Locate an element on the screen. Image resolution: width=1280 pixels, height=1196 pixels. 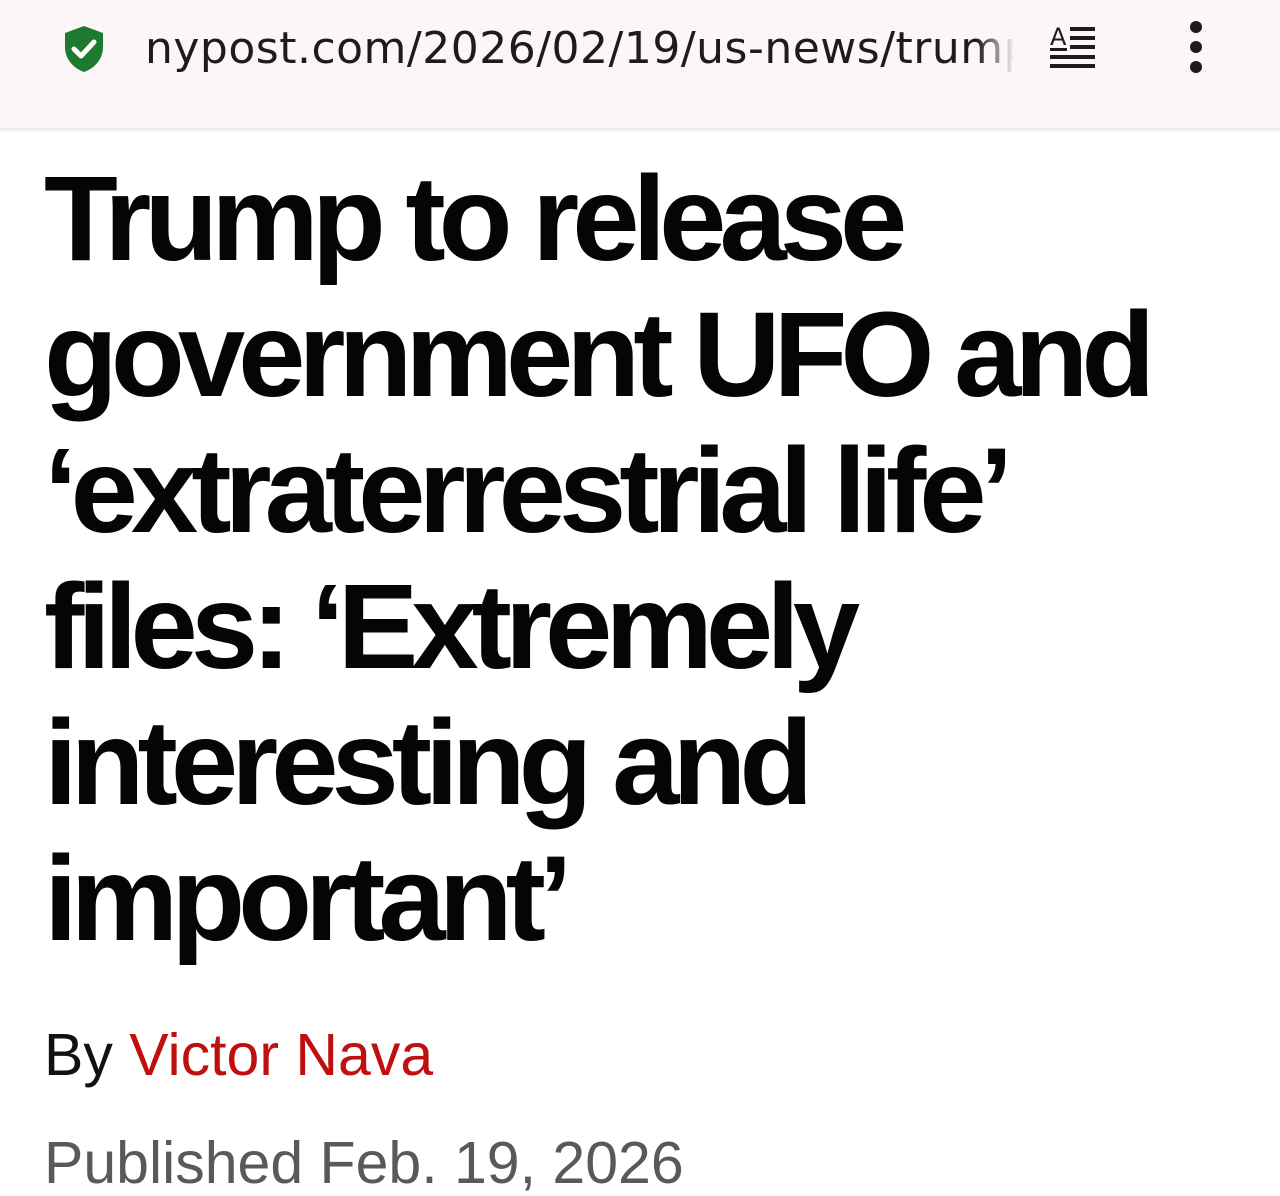
byline: By Victor Nava is located at coordinates (238, 1055).